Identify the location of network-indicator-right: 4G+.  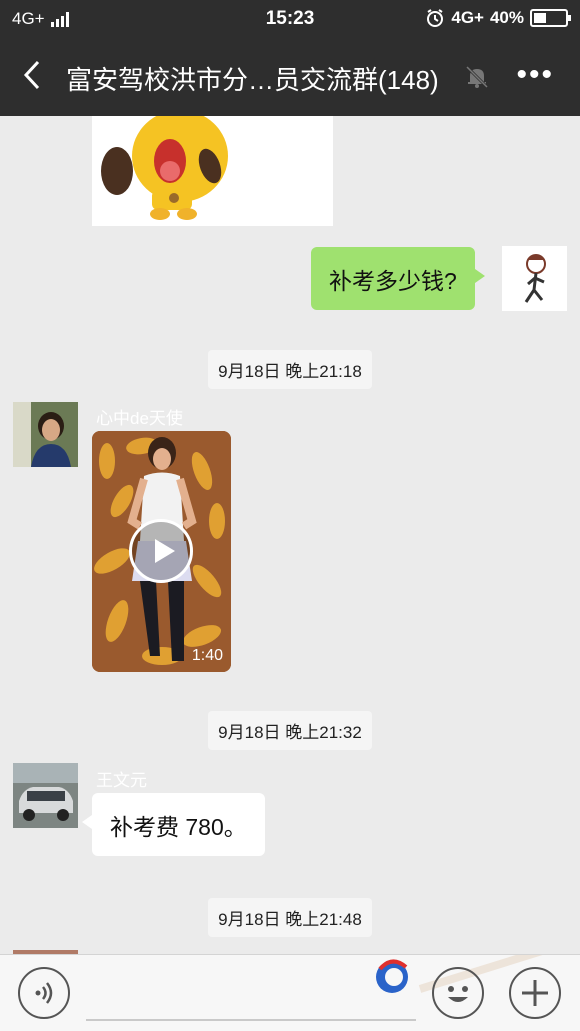
(467, 17).